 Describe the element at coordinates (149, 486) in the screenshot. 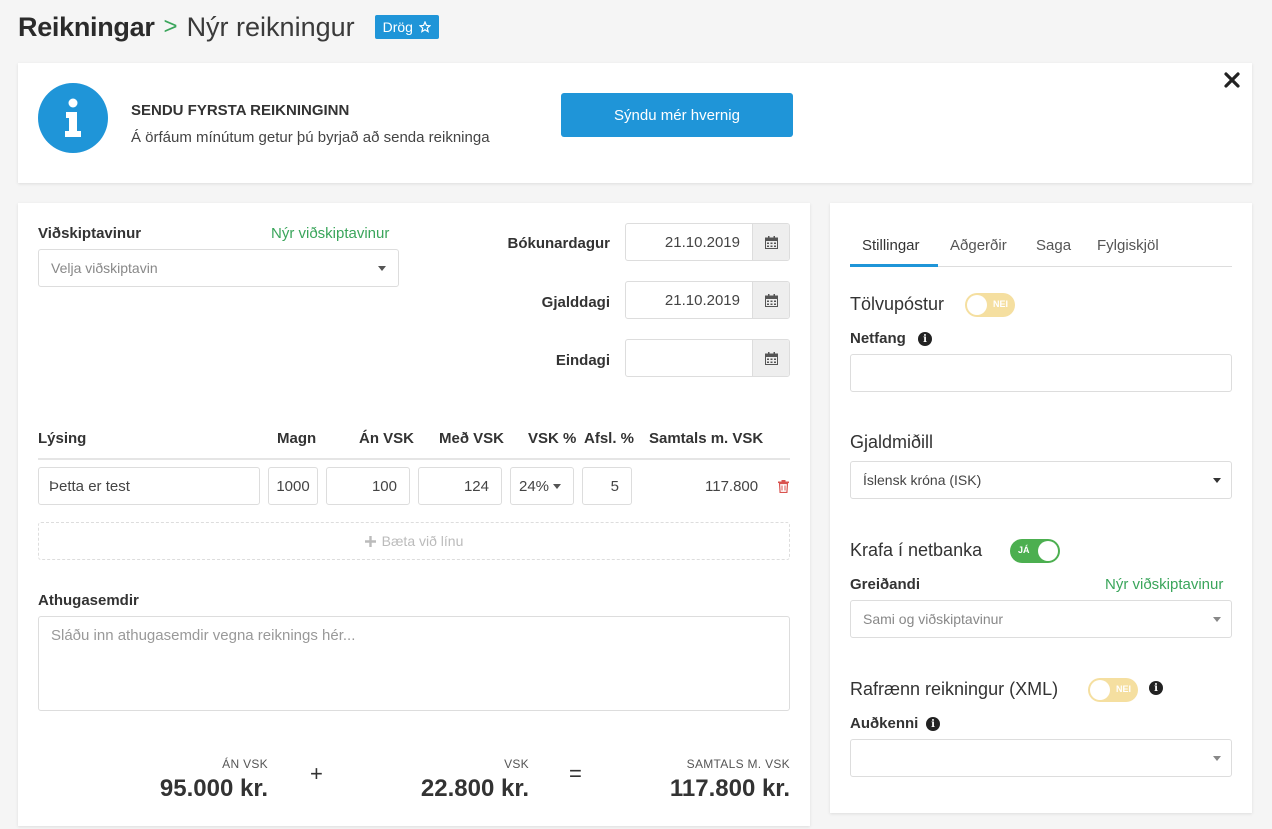

I see `line-description-input: Þetta er test` at that location.